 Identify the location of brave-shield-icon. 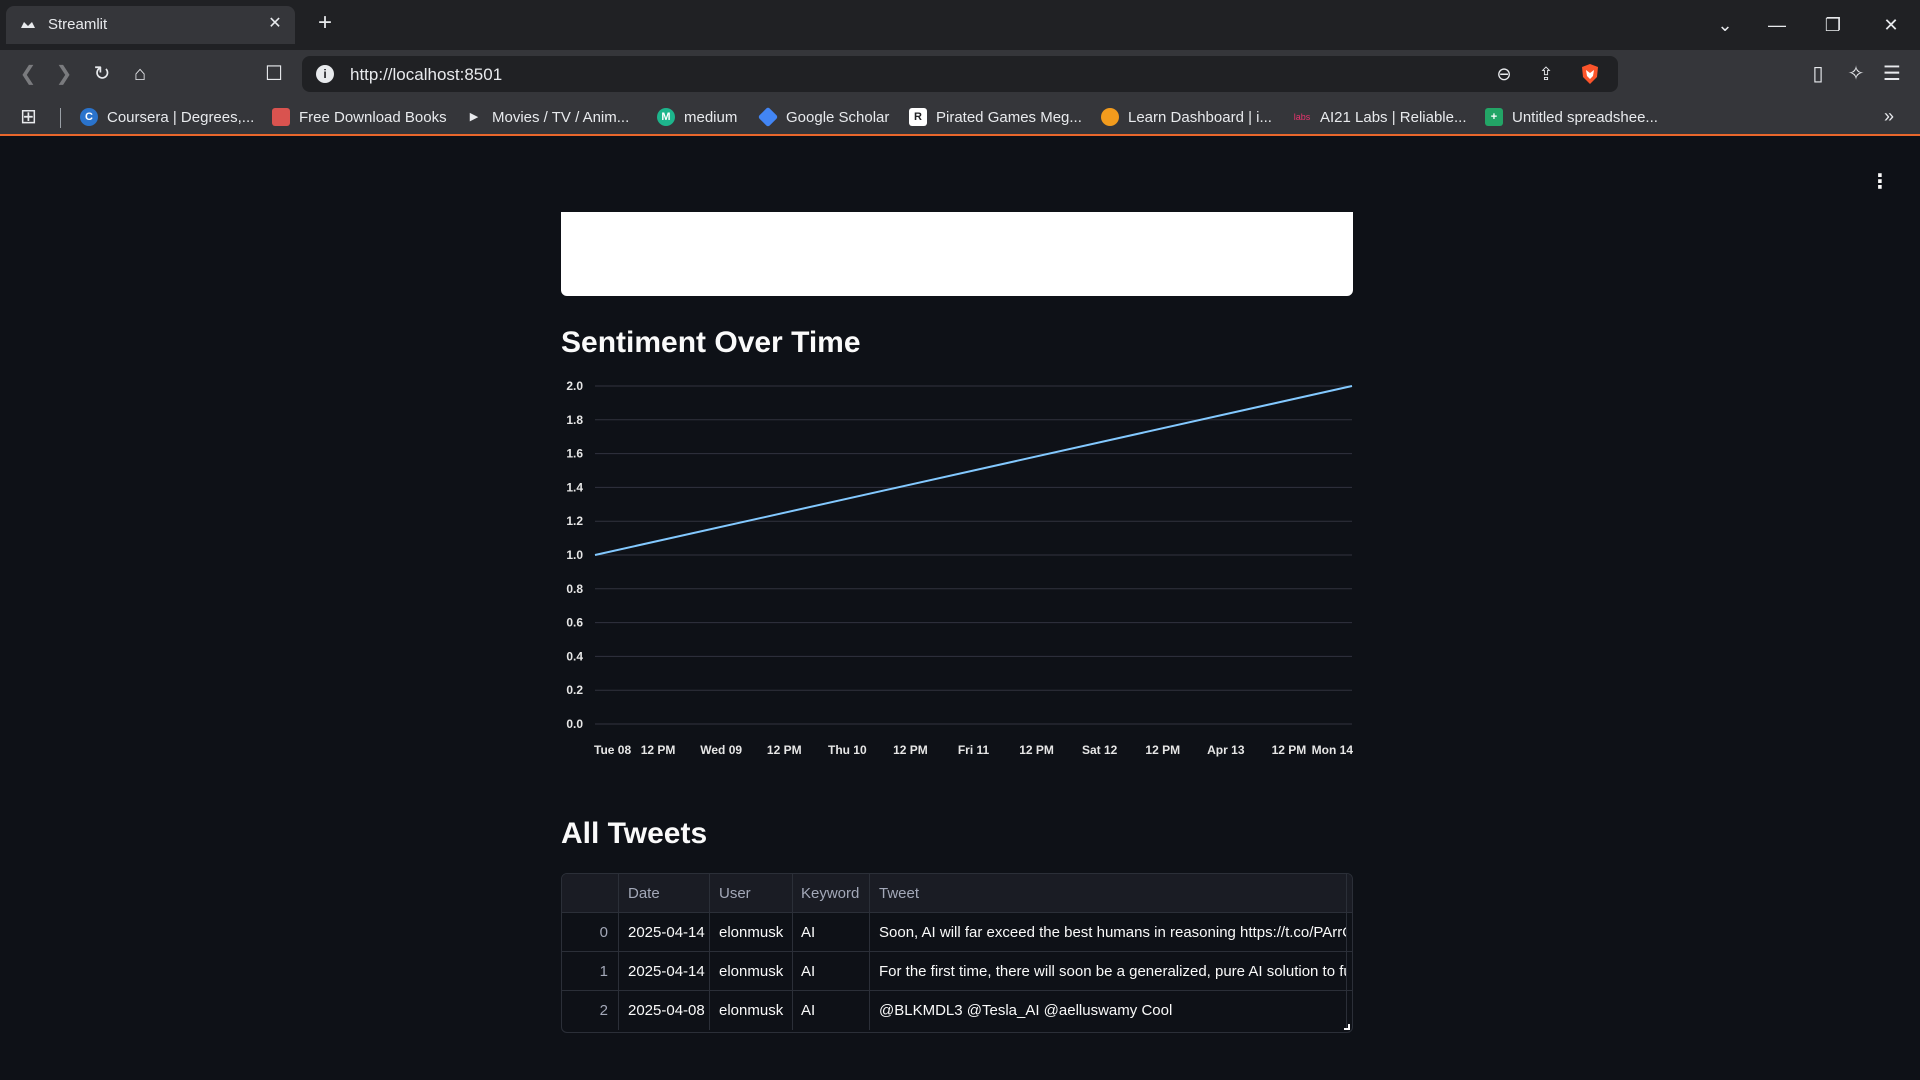
(1590, 74).